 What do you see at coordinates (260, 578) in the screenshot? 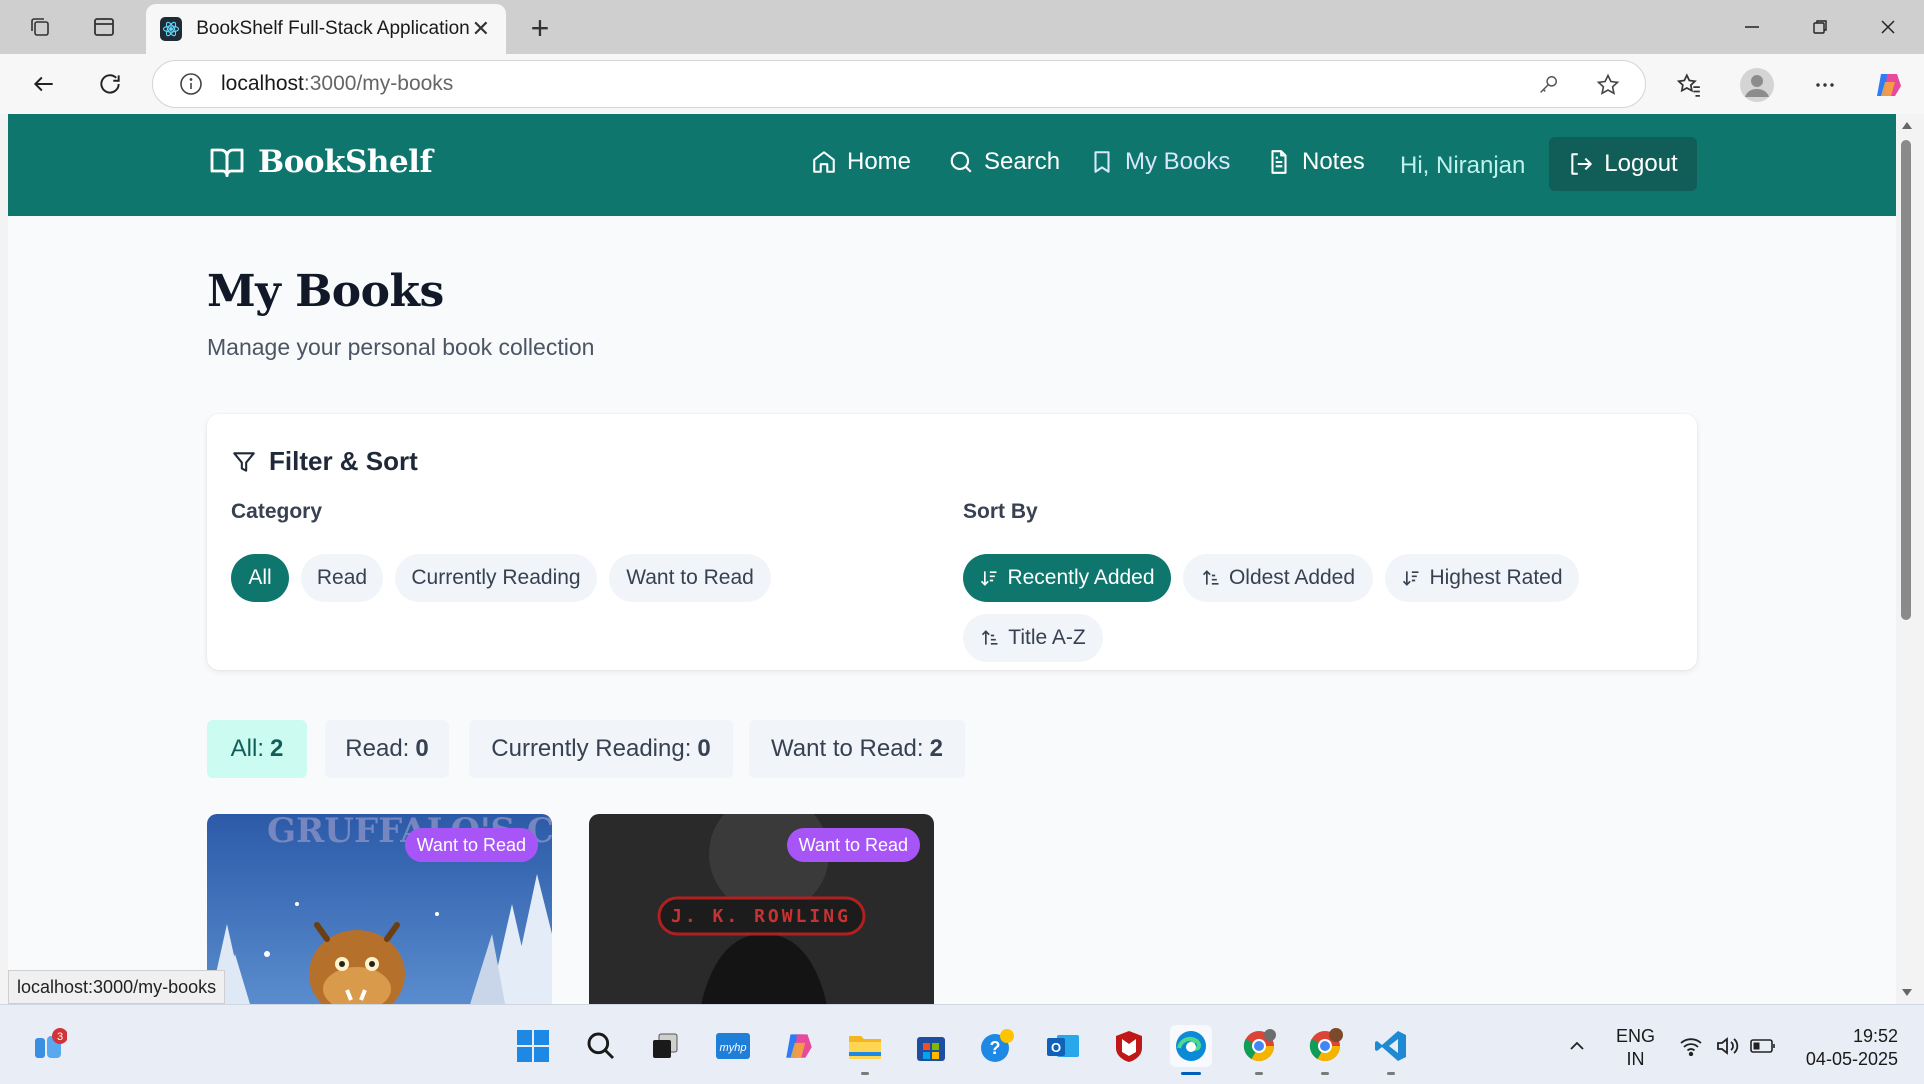
I see `category-all-button: All` at bounding box center [260, 578].